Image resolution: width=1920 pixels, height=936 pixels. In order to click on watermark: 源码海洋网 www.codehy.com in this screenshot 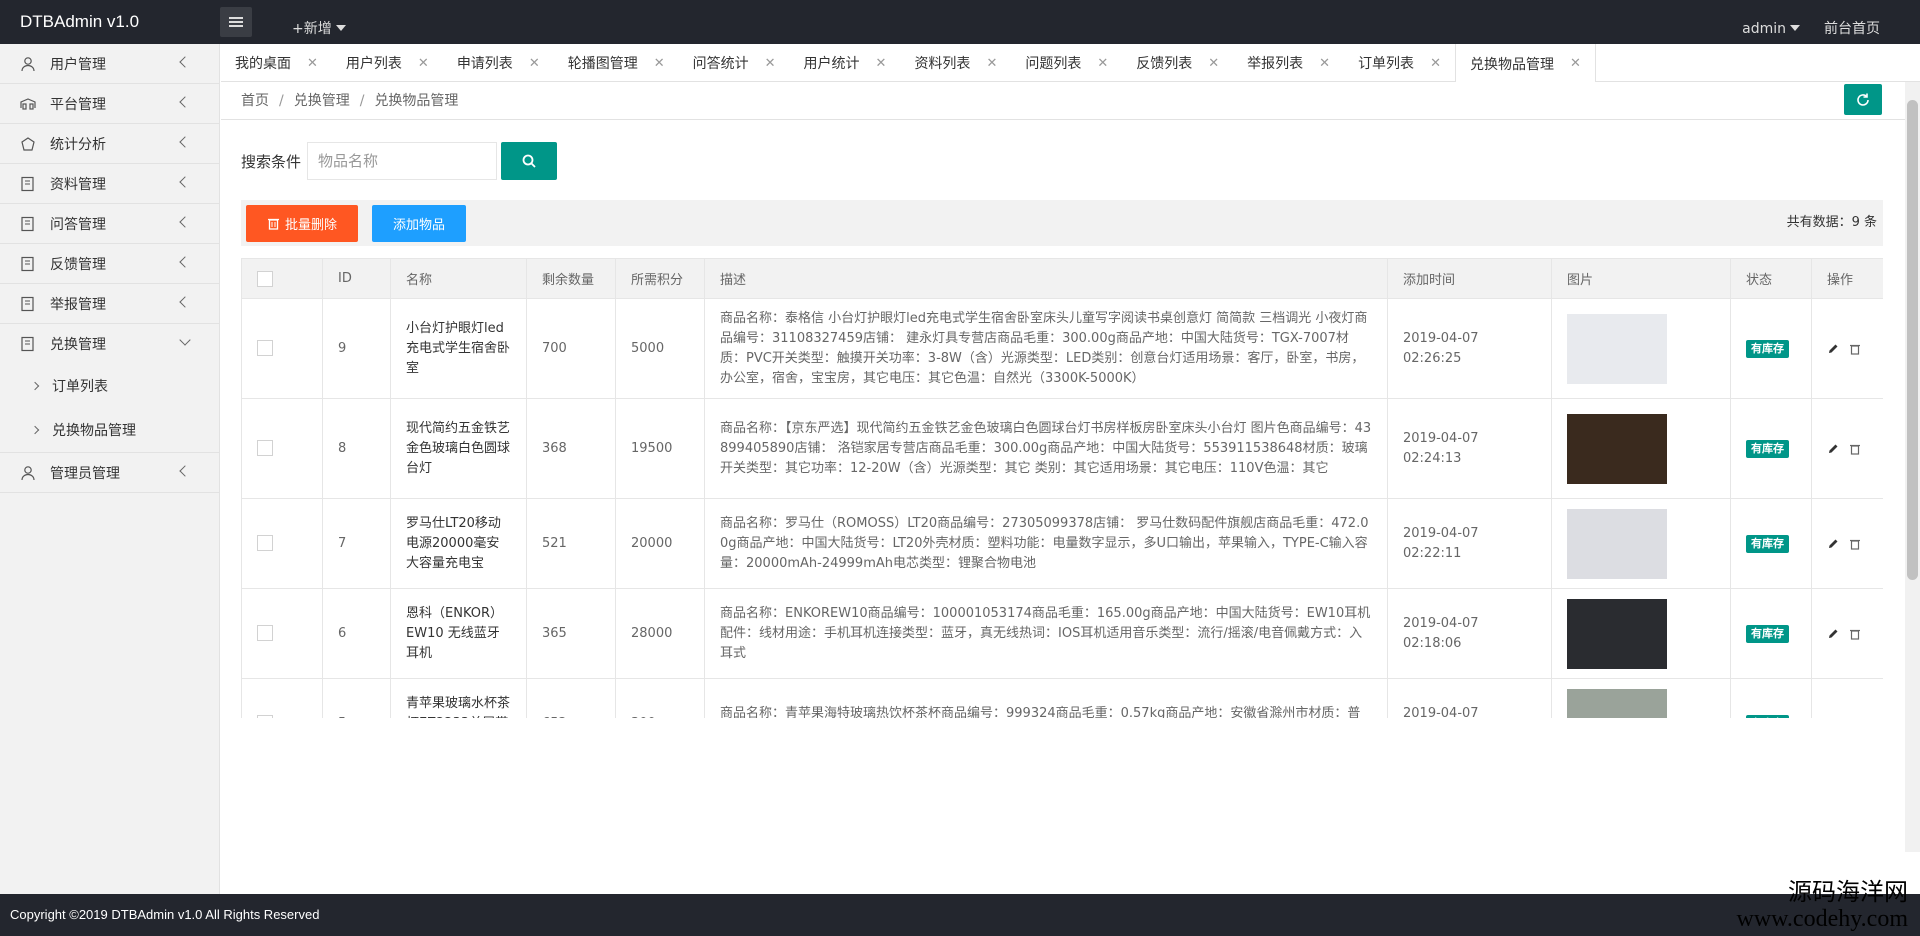, I will do `click(1822, 906)`.